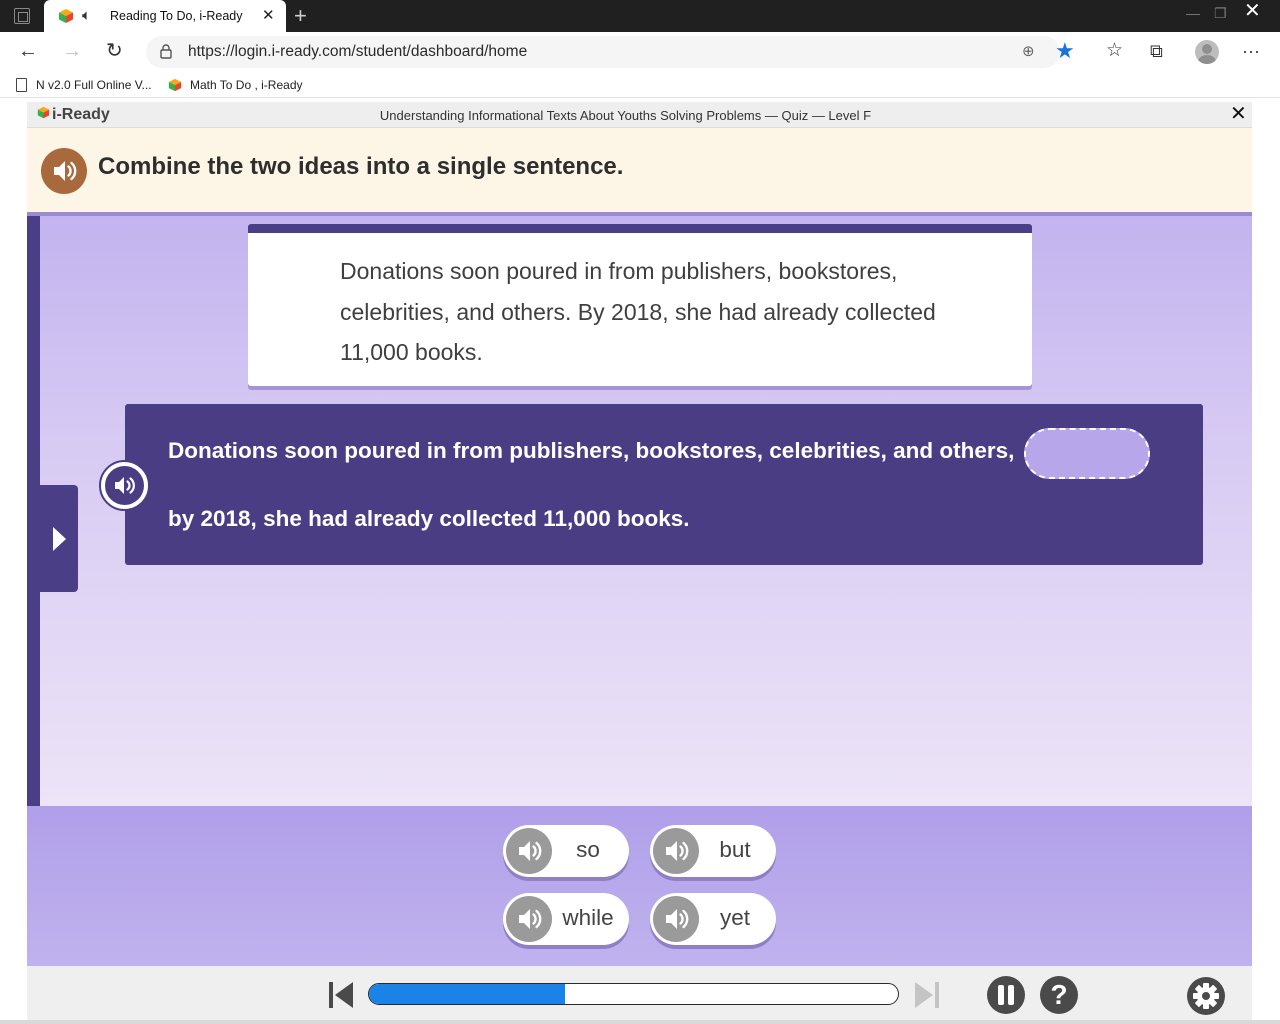 This screenshot has height=1024, width=1280. I want to click on side-panel-toggle, so click(59, 538).